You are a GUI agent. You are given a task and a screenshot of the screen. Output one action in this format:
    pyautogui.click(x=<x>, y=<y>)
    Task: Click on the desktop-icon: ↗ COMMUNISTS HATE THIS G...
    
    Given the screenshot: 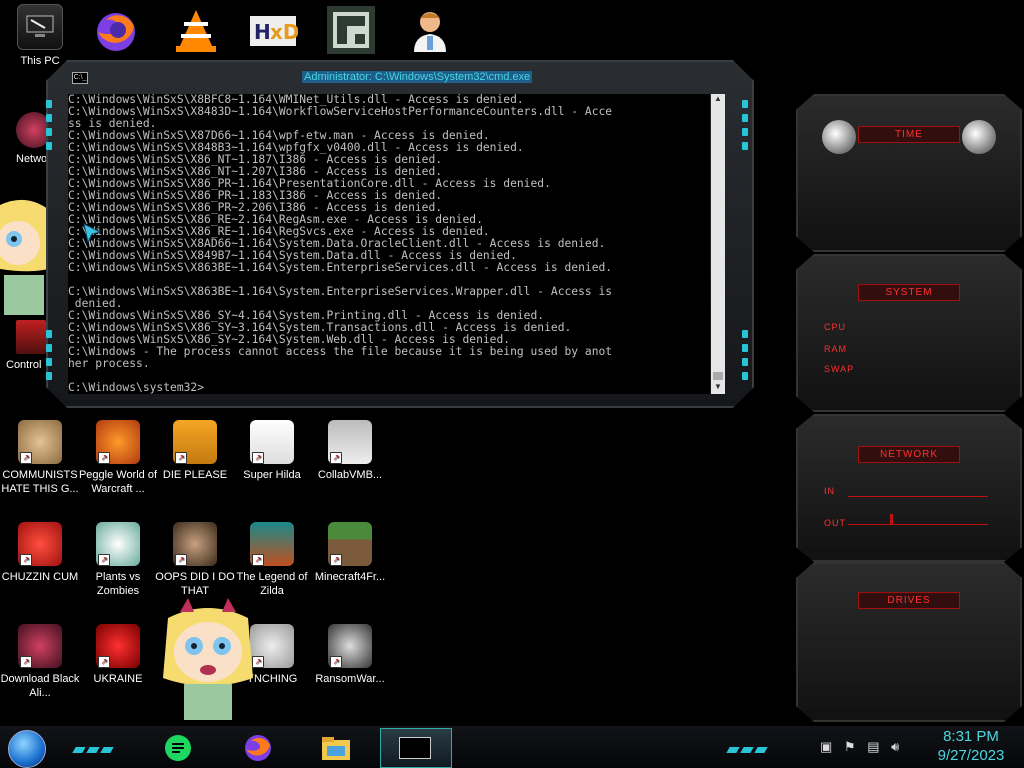 What is the action you would take?
    pyautogui.click(x=40, y=458)
    